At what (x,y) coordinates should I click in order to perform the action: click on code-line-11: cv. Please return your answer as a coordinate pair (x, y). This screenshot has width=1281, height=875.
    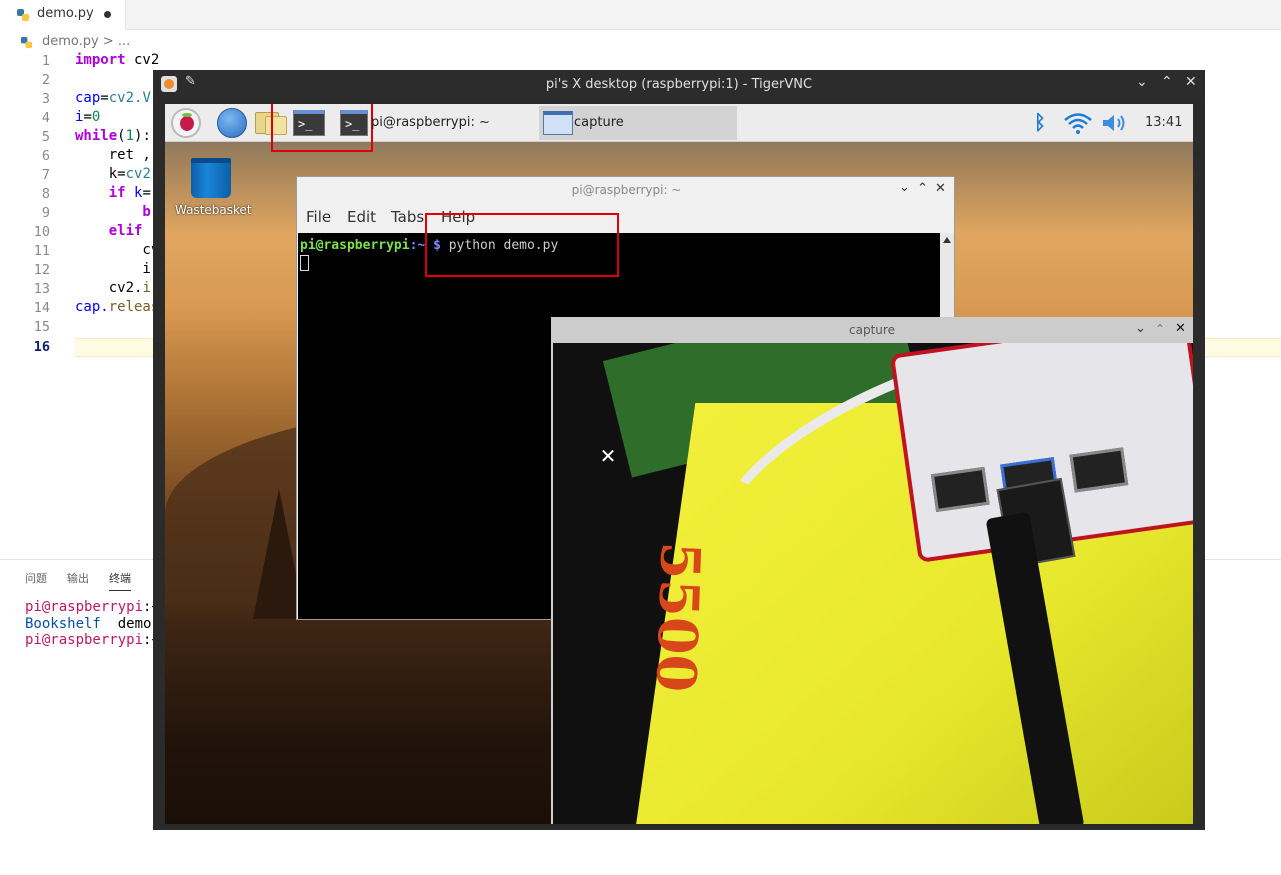
    Looking at the image, I should click on (117, 250).